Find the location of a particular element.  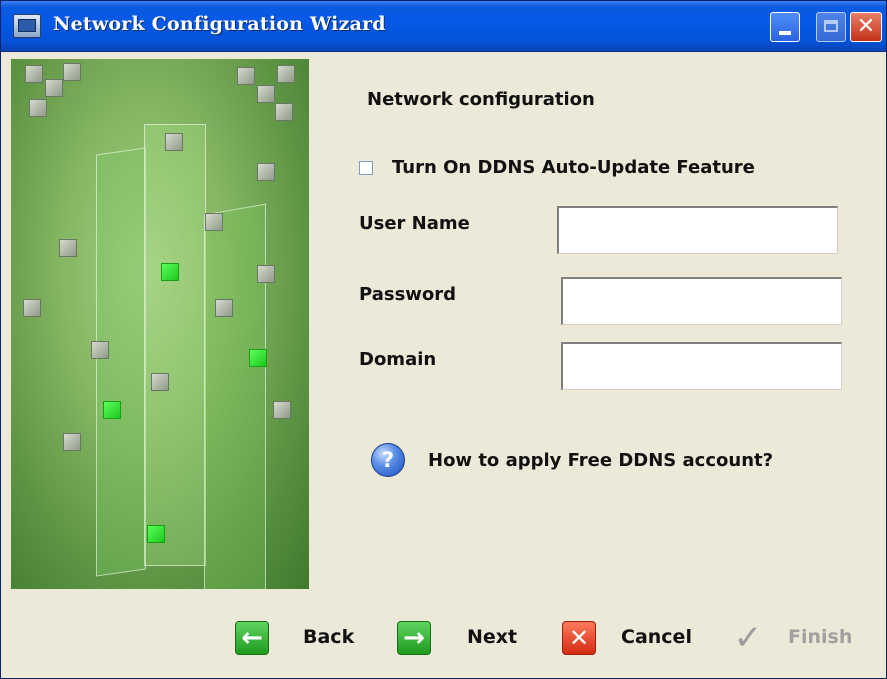

close-button: ✕ is located at coordinates (866, 27).